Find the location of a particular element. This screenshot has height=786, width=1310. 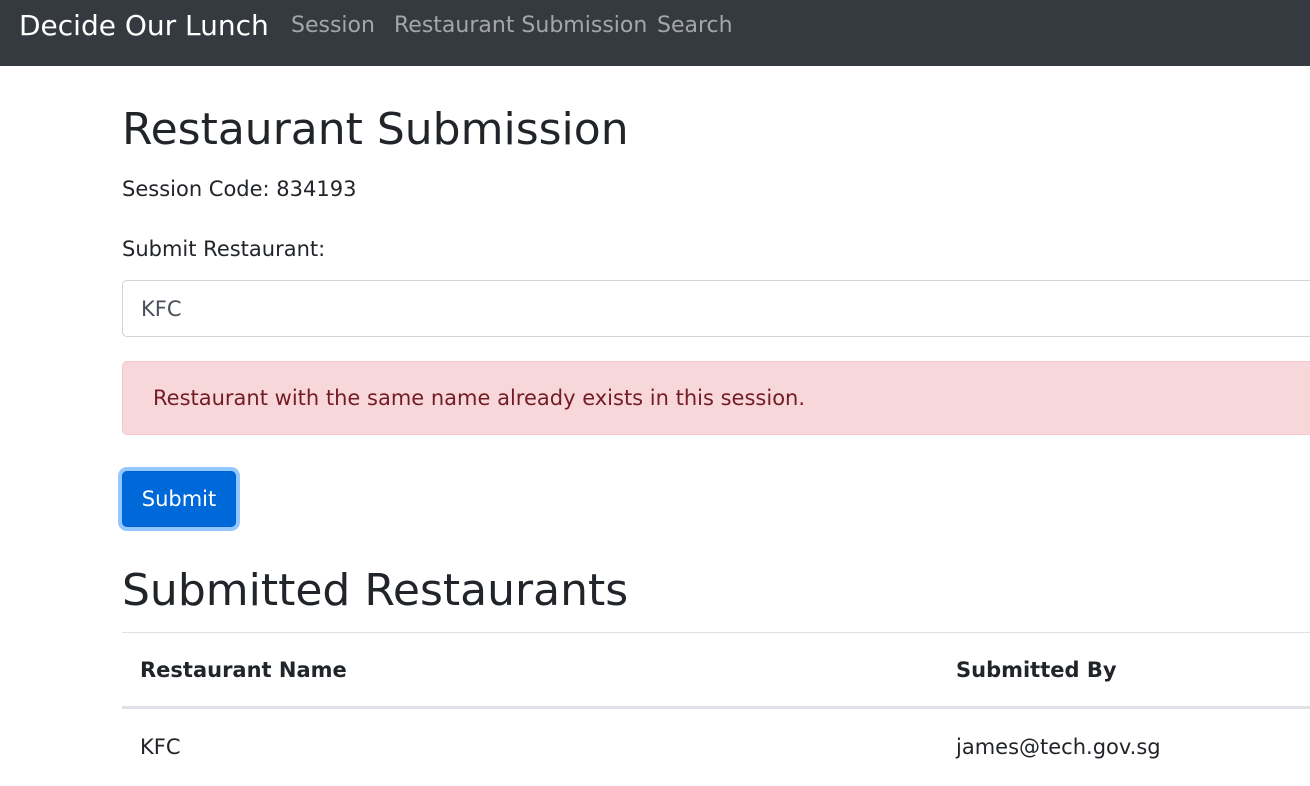

submit-button: Submit is located at coordinates (179, 499).